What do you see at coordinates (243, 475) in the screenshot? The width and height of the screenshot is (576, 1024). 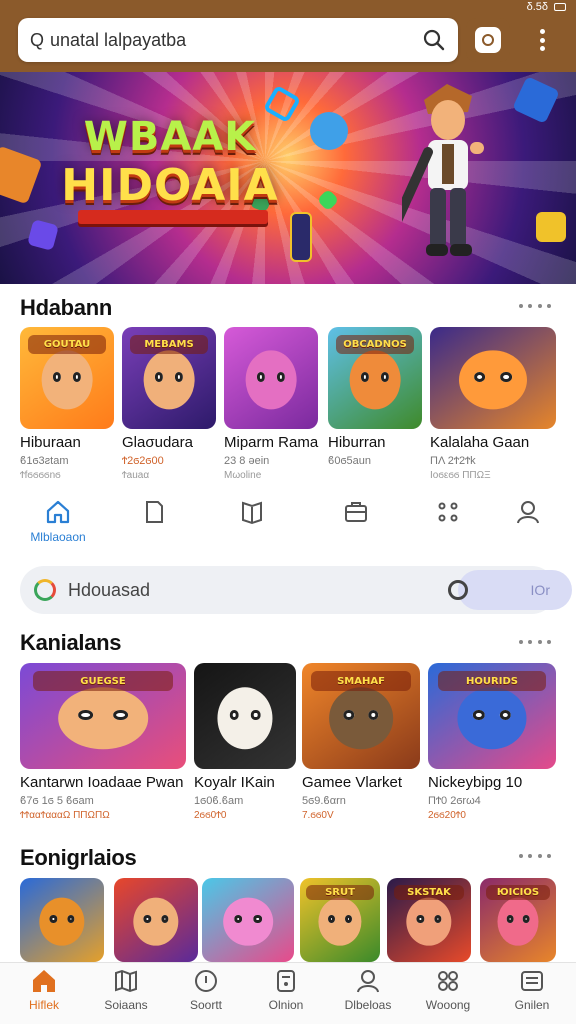 I see `game-meta-secondary: Mωoline` at bounding box center [243, 475].